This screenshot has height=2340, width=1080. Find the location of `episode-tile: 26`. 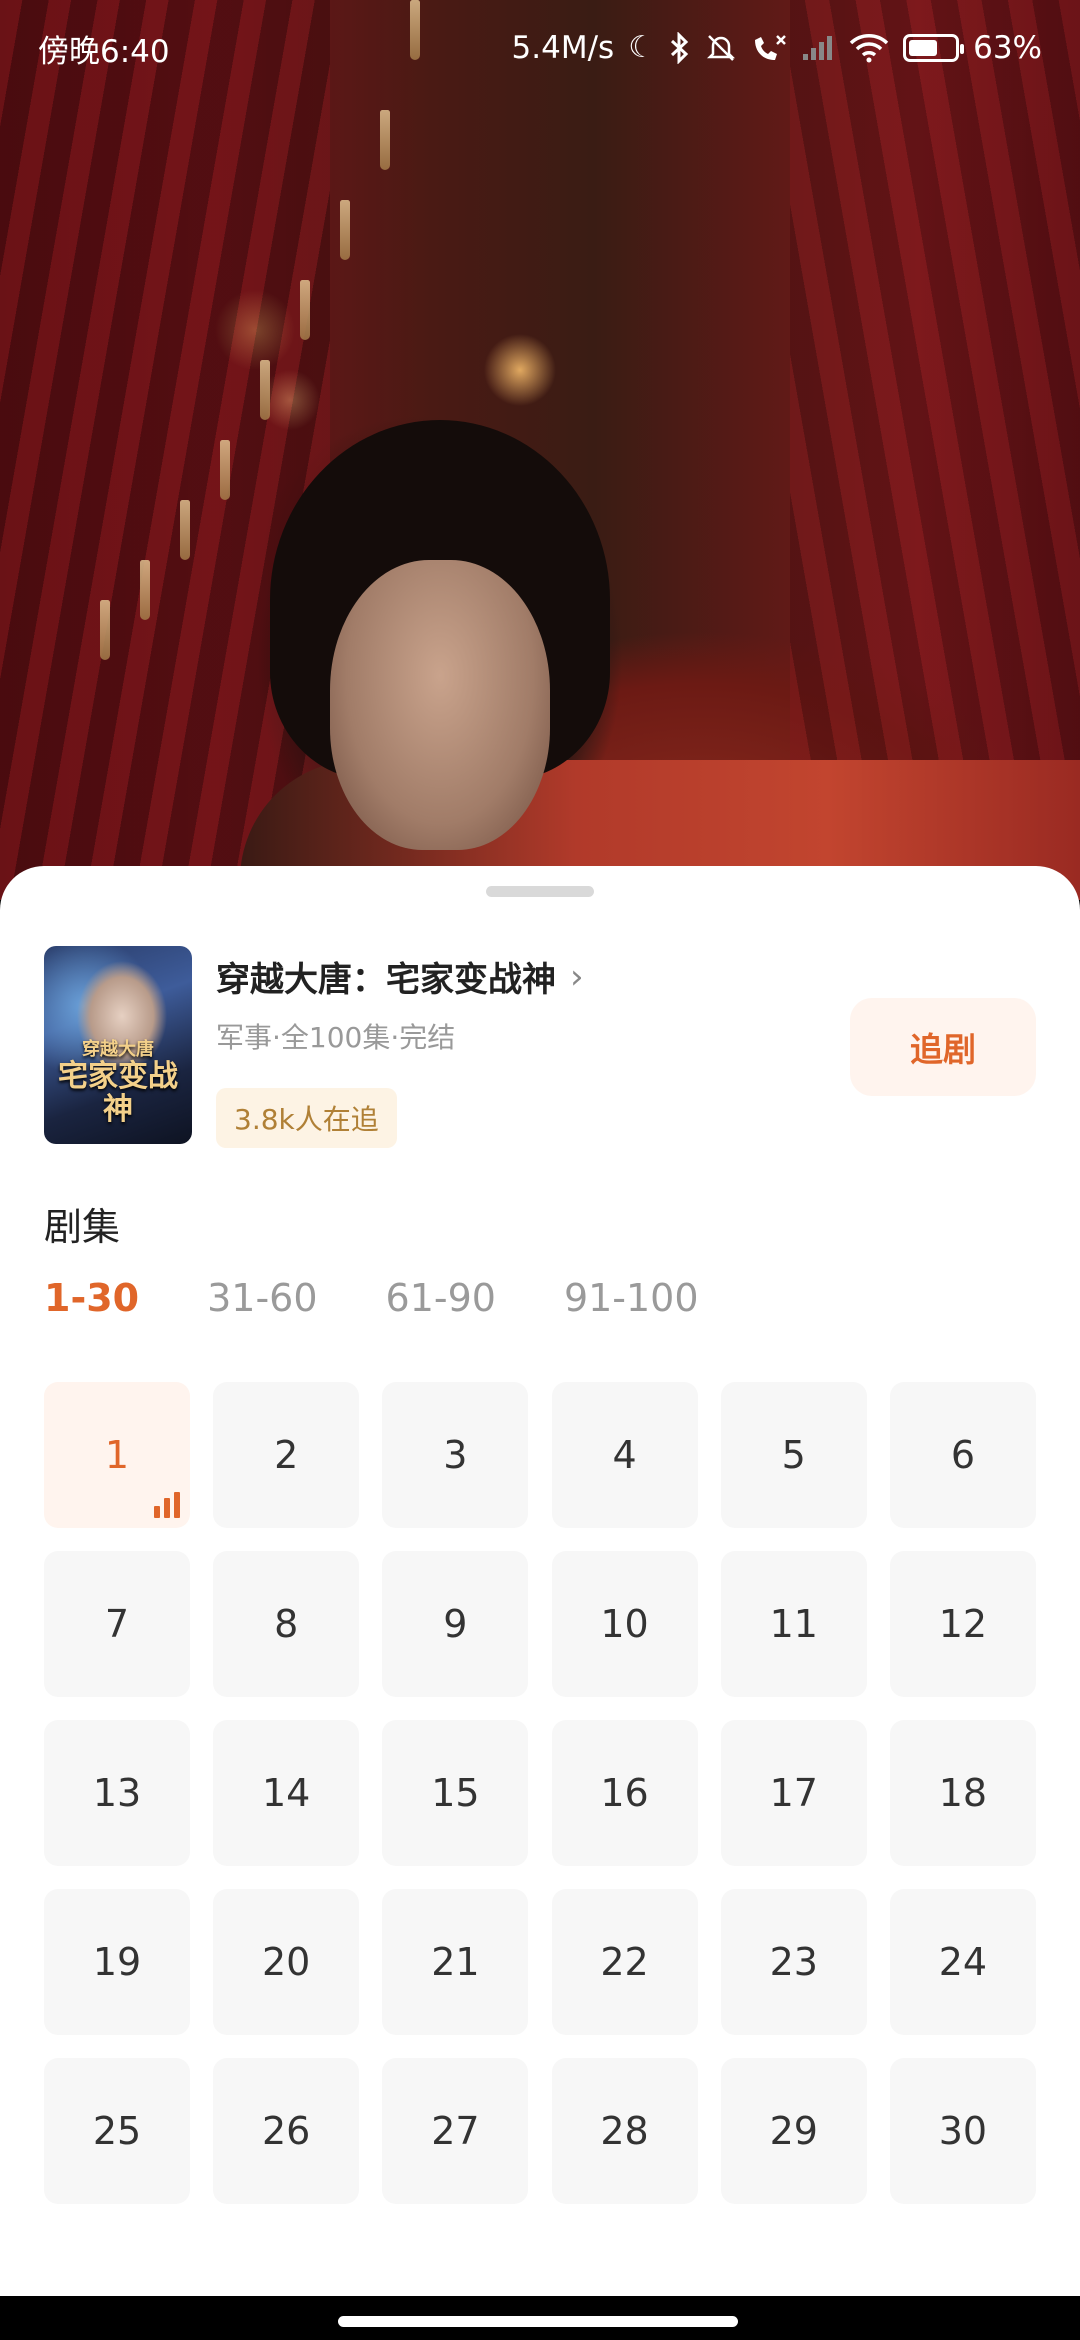

episode-tile: 26 is located at coordinates (286, 2131).